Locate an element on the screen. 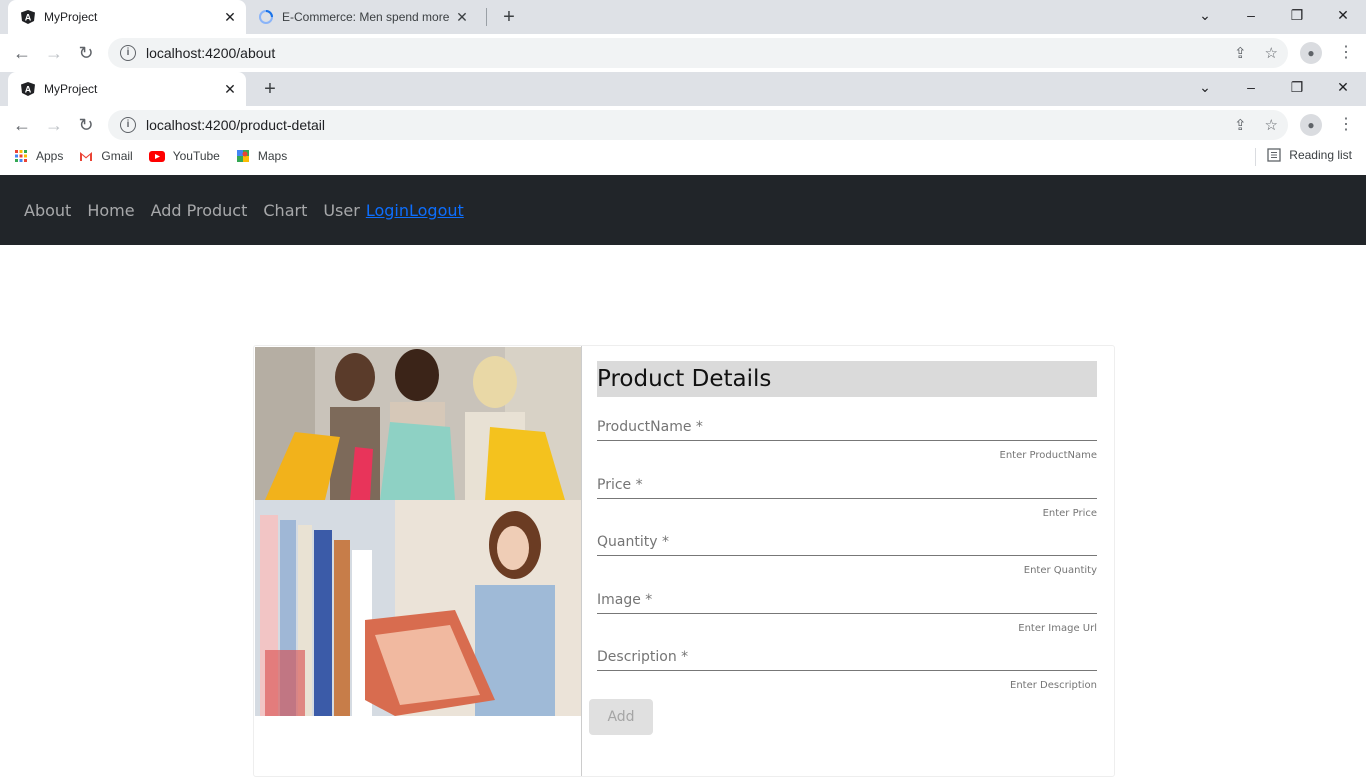 This screenshot has width=1366, height=777. browser-toolbar-back: ← → ↻ i localhost:4200/about ⇪ ☆ ● ⋮ is located at coordinates (683, 53).